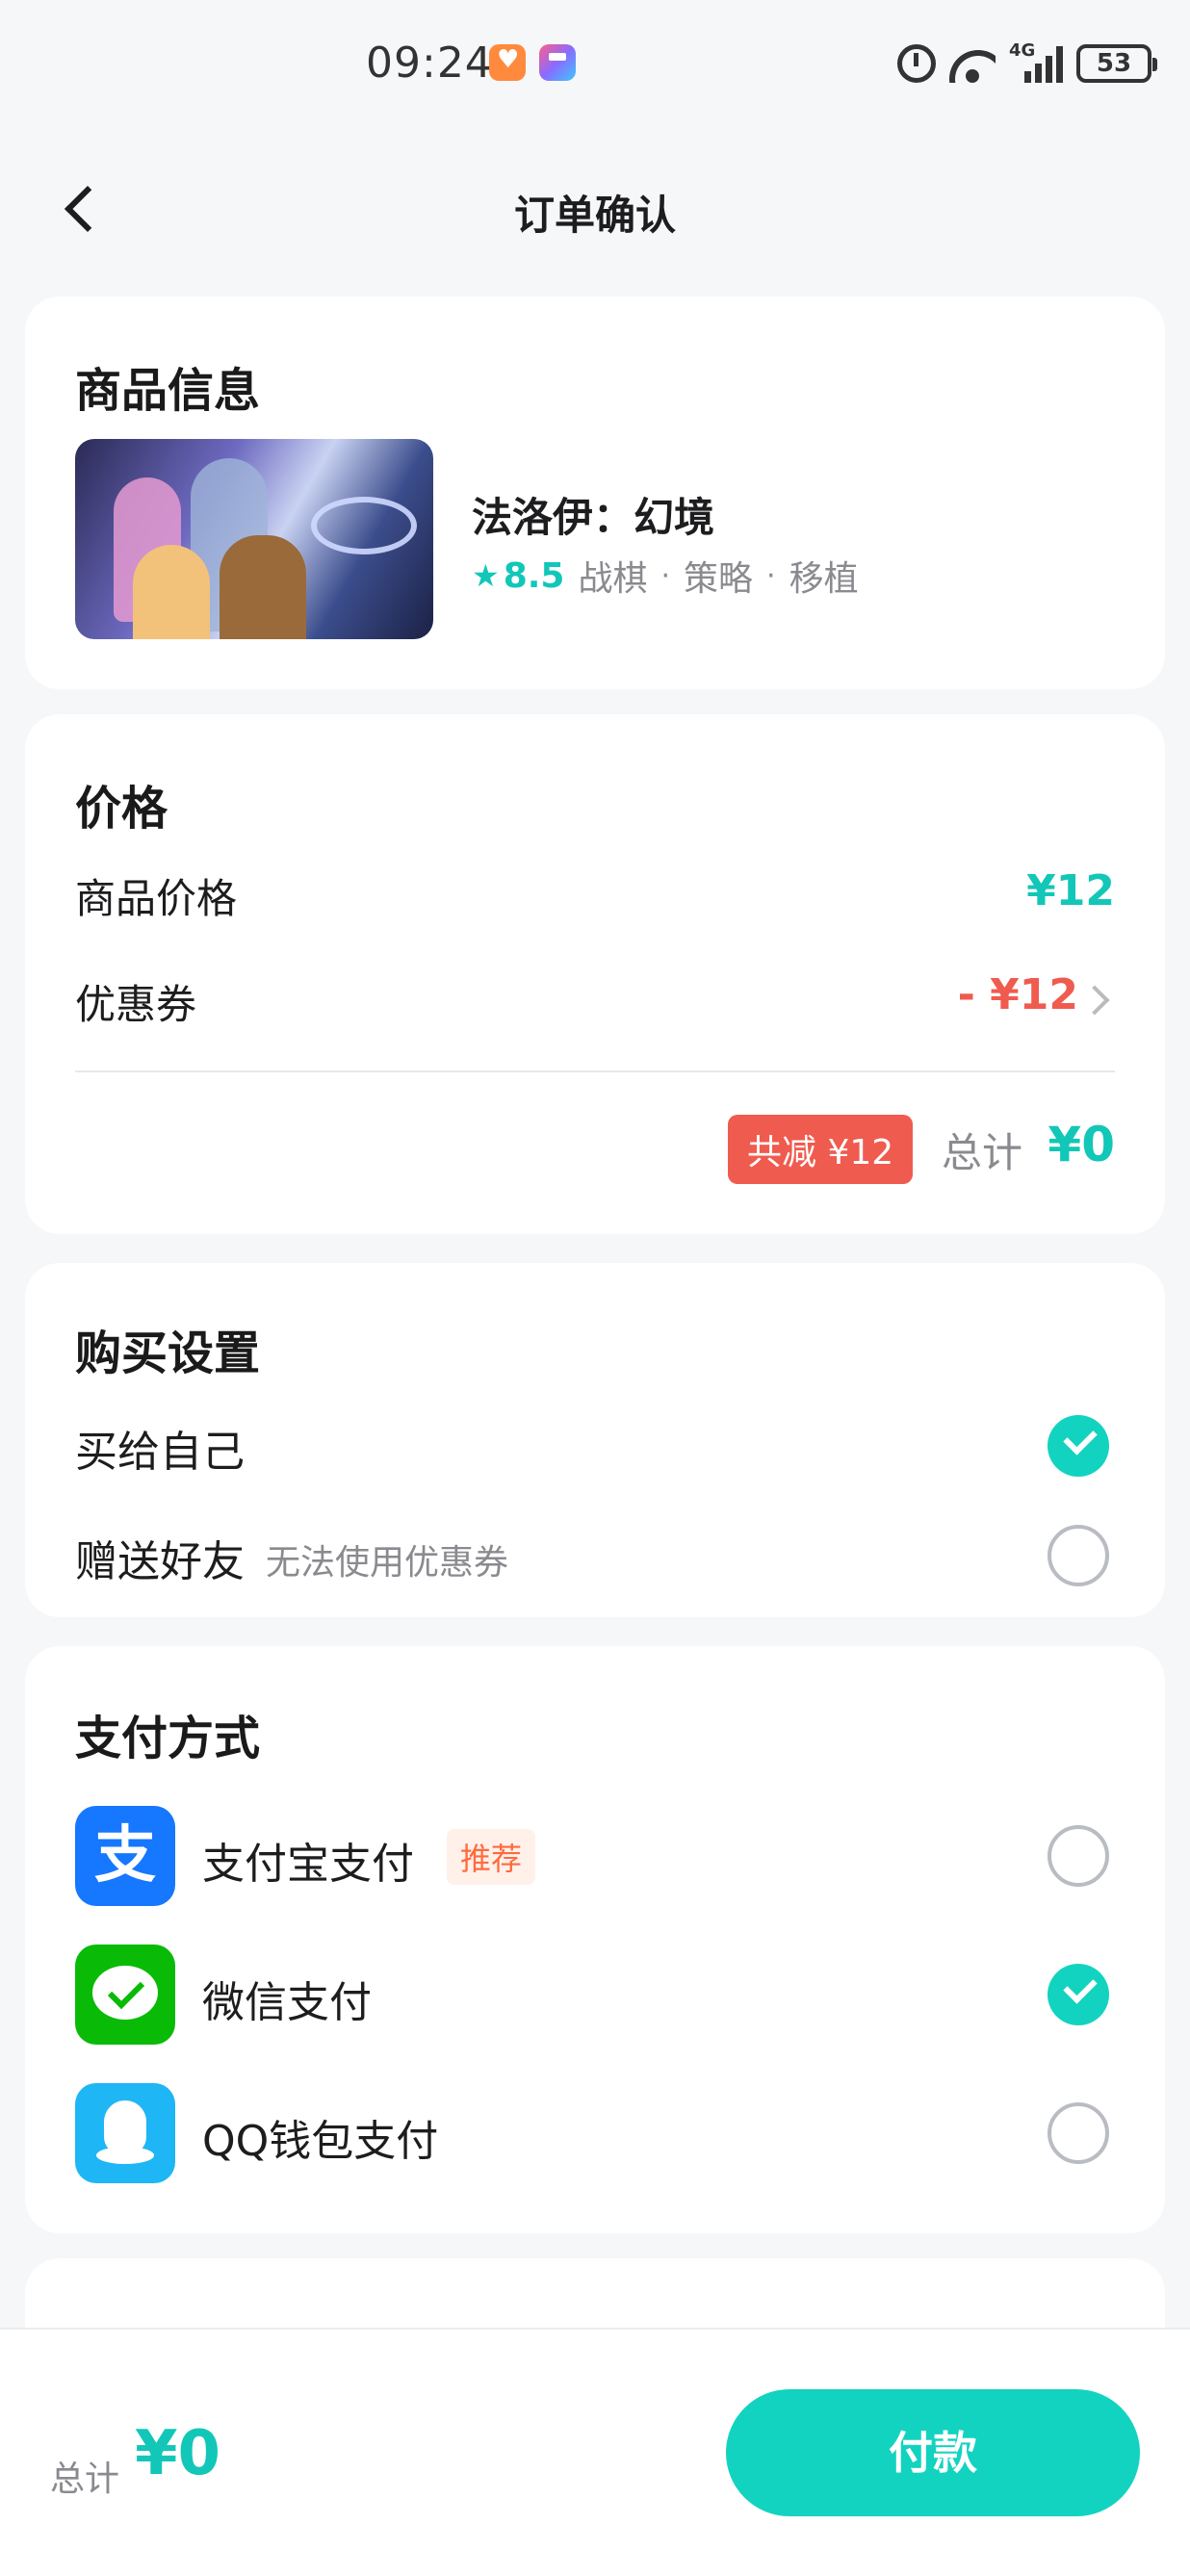 This screenshot has width=1190, height=2576. What do you see at coordinates (595, 2452) in the screenshot?
I see `bottom-pay-bar: 总计 ¥0 付款` at bounding box center [595, 2452].